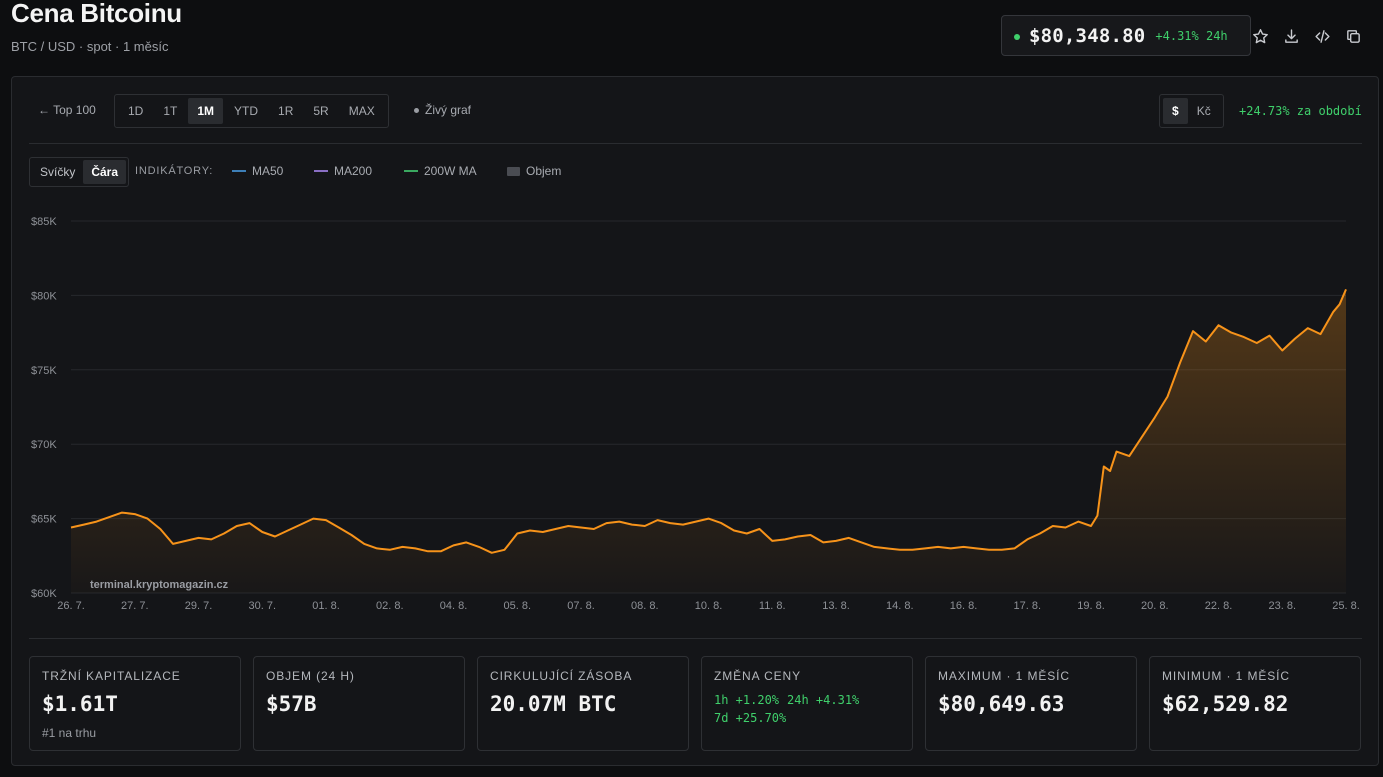  What do you see at coordinates (174, 171) in the screenshot?
I see `indicators-label: INDIKÁTORY:` at bounding box center [174, 171].